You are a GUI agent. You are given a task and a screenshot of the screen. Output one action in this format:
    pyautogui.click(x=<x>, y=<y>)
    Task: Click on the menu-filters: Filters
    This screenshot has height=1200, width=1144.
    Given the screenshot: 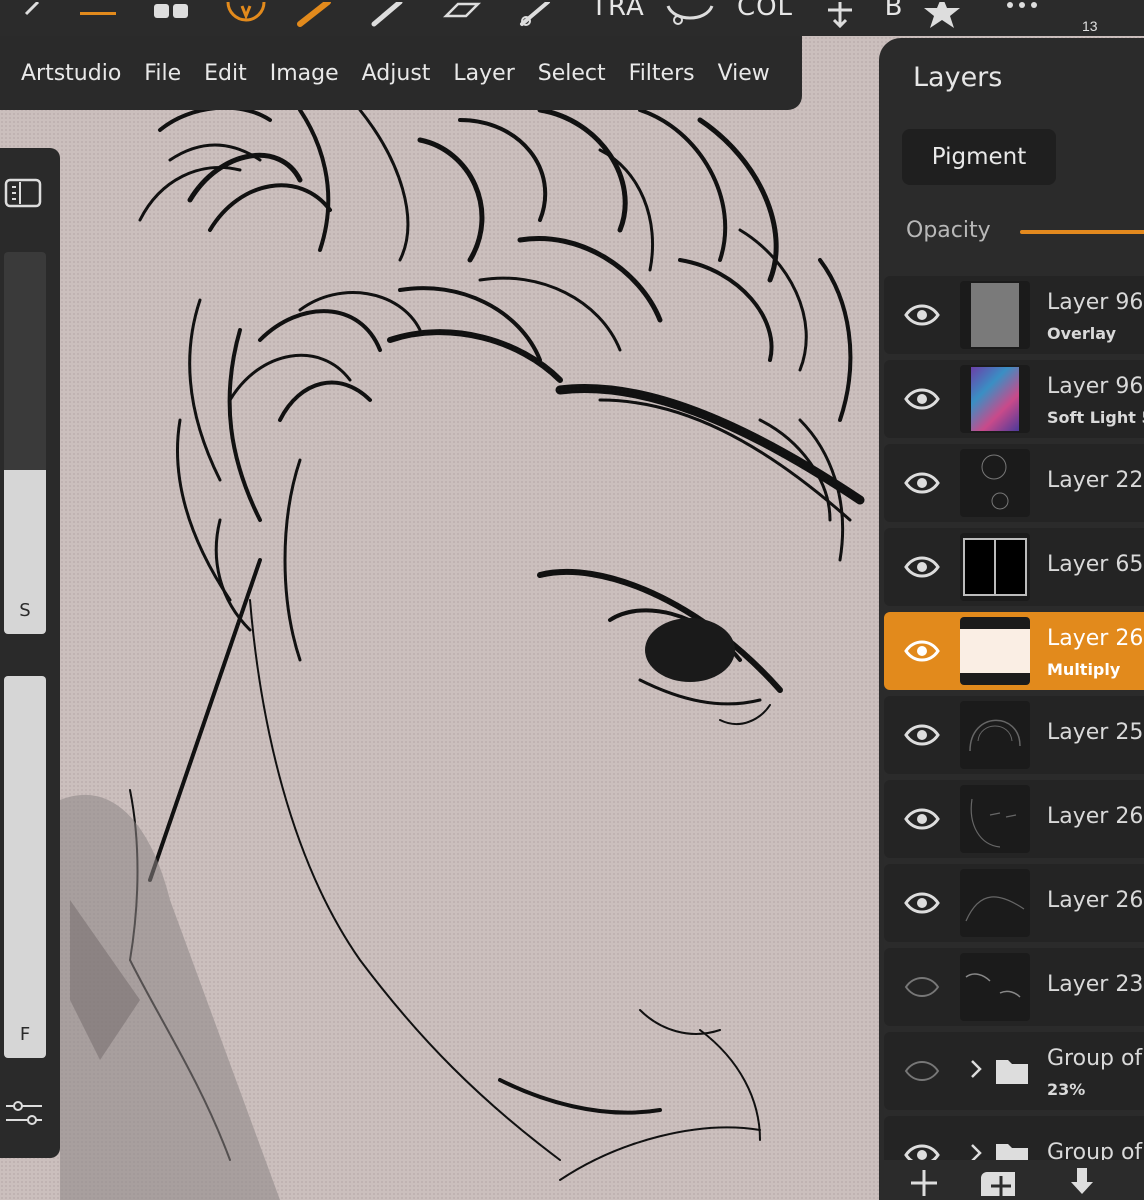 What is the action you would take?
    pyautogui.click(x=662, y=73)
    